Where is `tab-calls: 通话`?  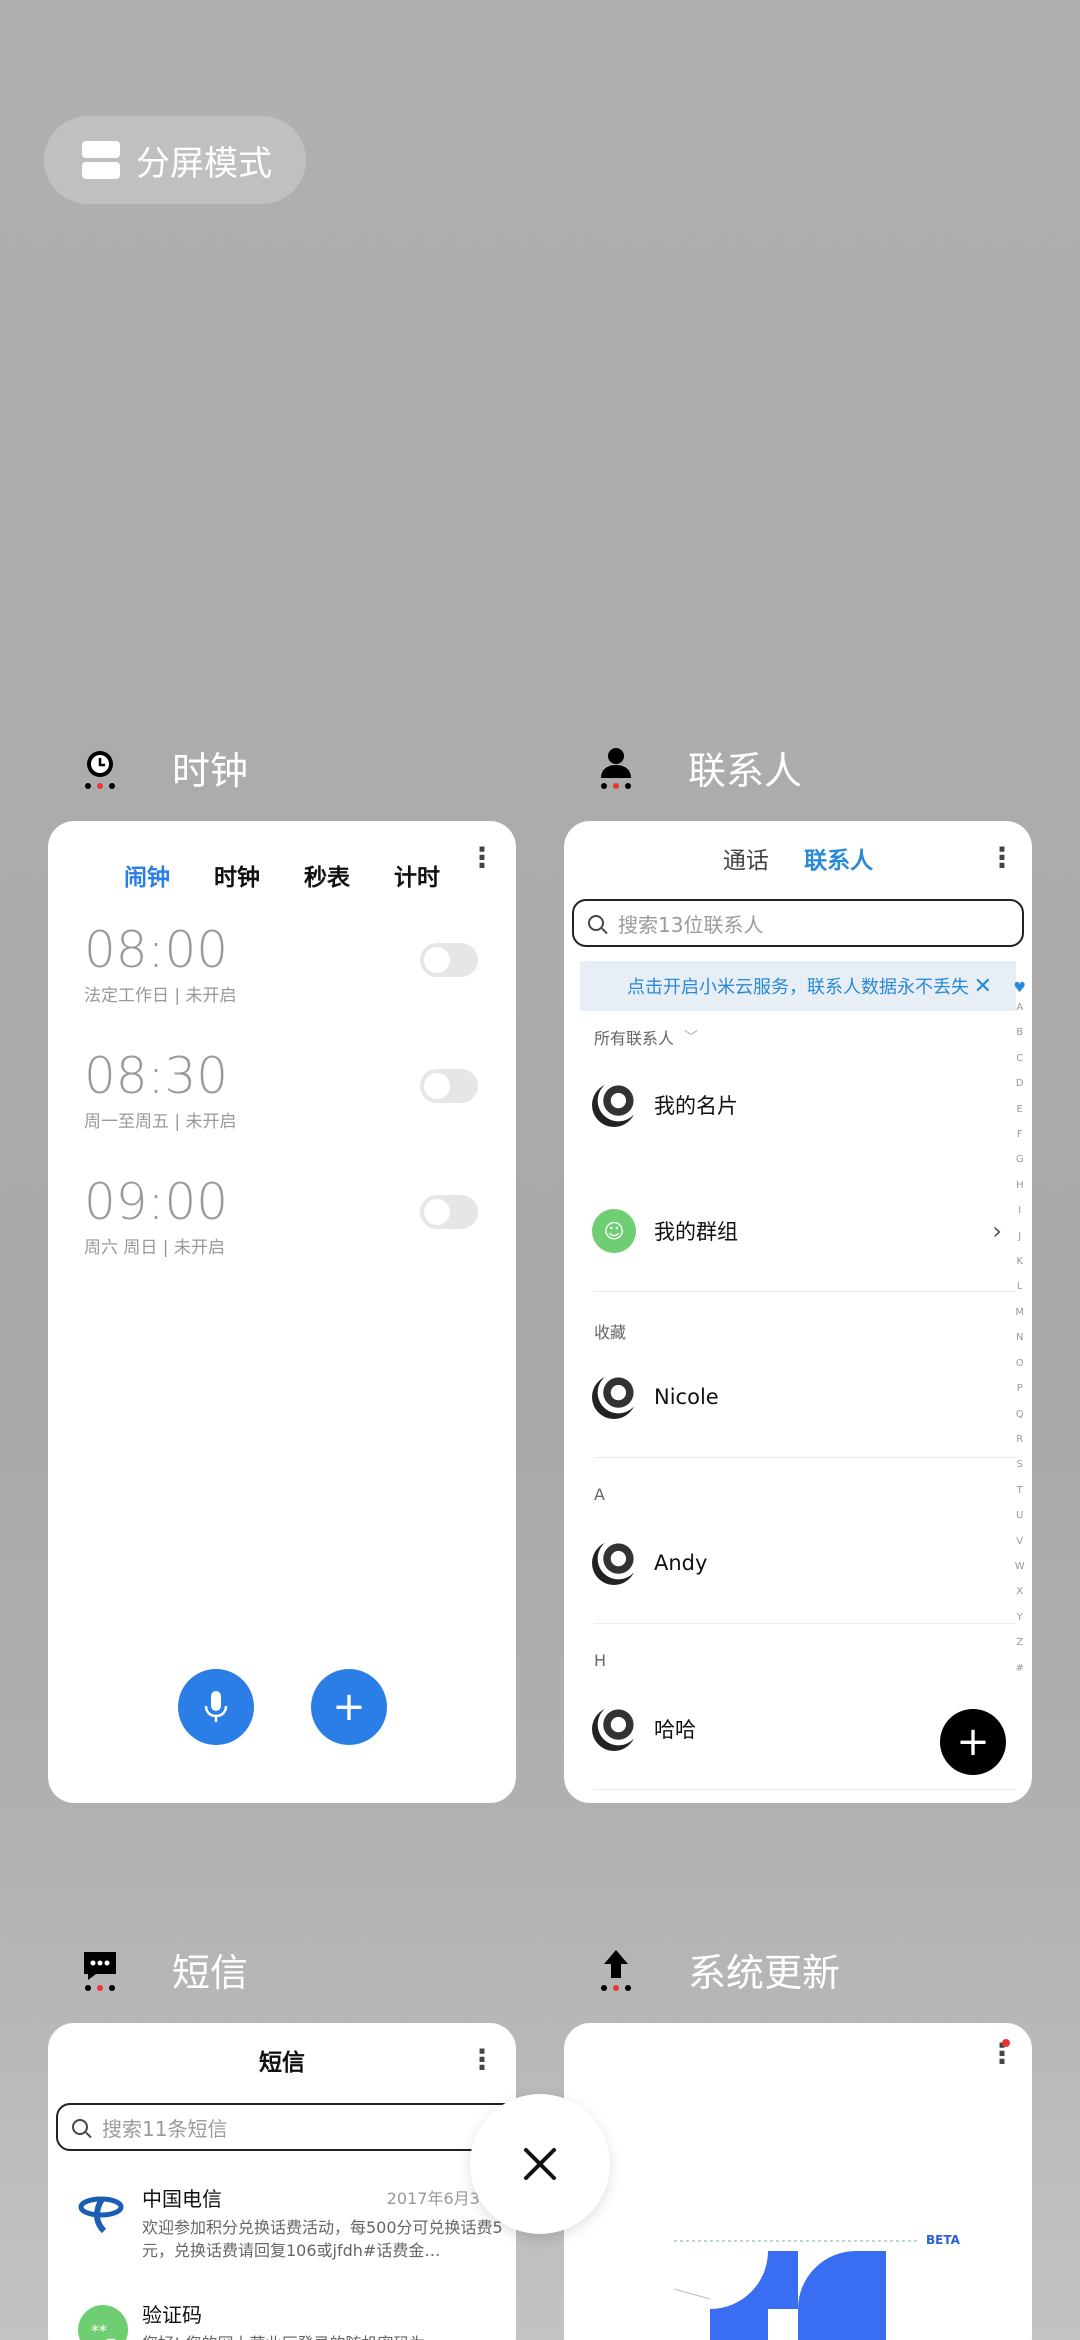 tab-calls: 通话 is located at coordinates (746, 861).